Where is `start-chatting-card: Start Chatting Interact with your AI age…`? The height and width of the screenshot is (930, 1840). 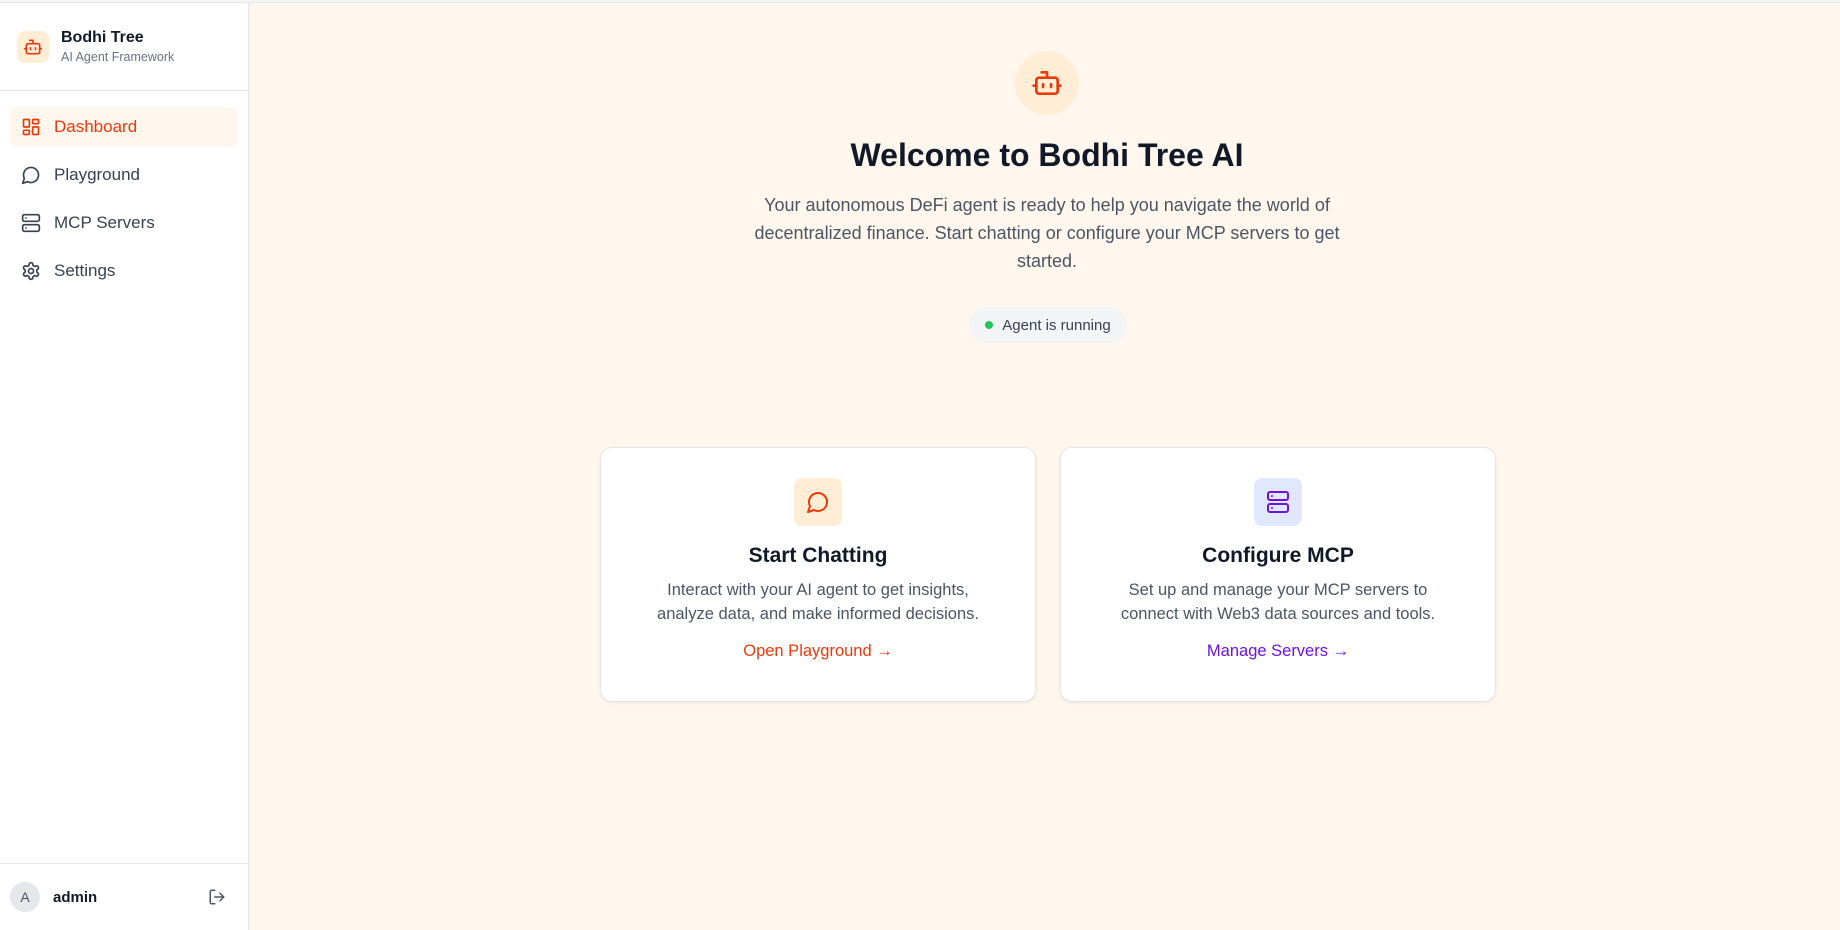 start-chatting-card: Start Chatting Interact with your AI age… is located at coordinates (818, 574).